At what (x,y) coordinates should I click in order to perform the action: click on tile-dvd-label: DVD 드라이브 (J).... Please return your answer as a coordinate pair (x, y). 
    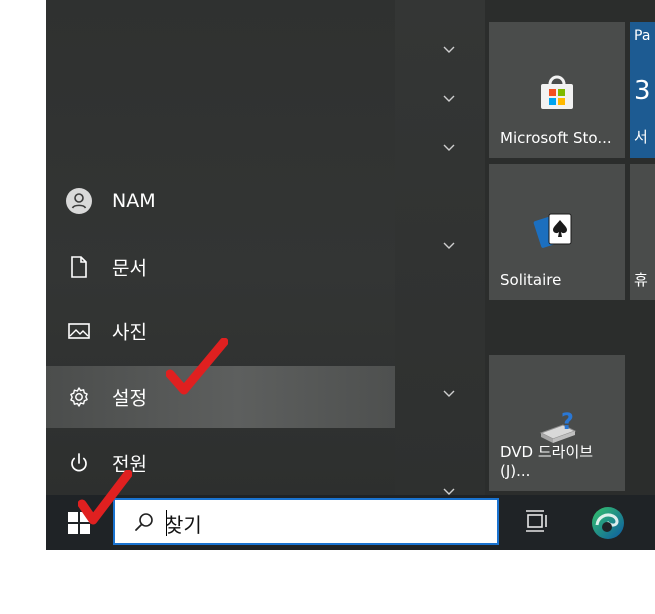
    Looking at the image, I should click on (547, 461).